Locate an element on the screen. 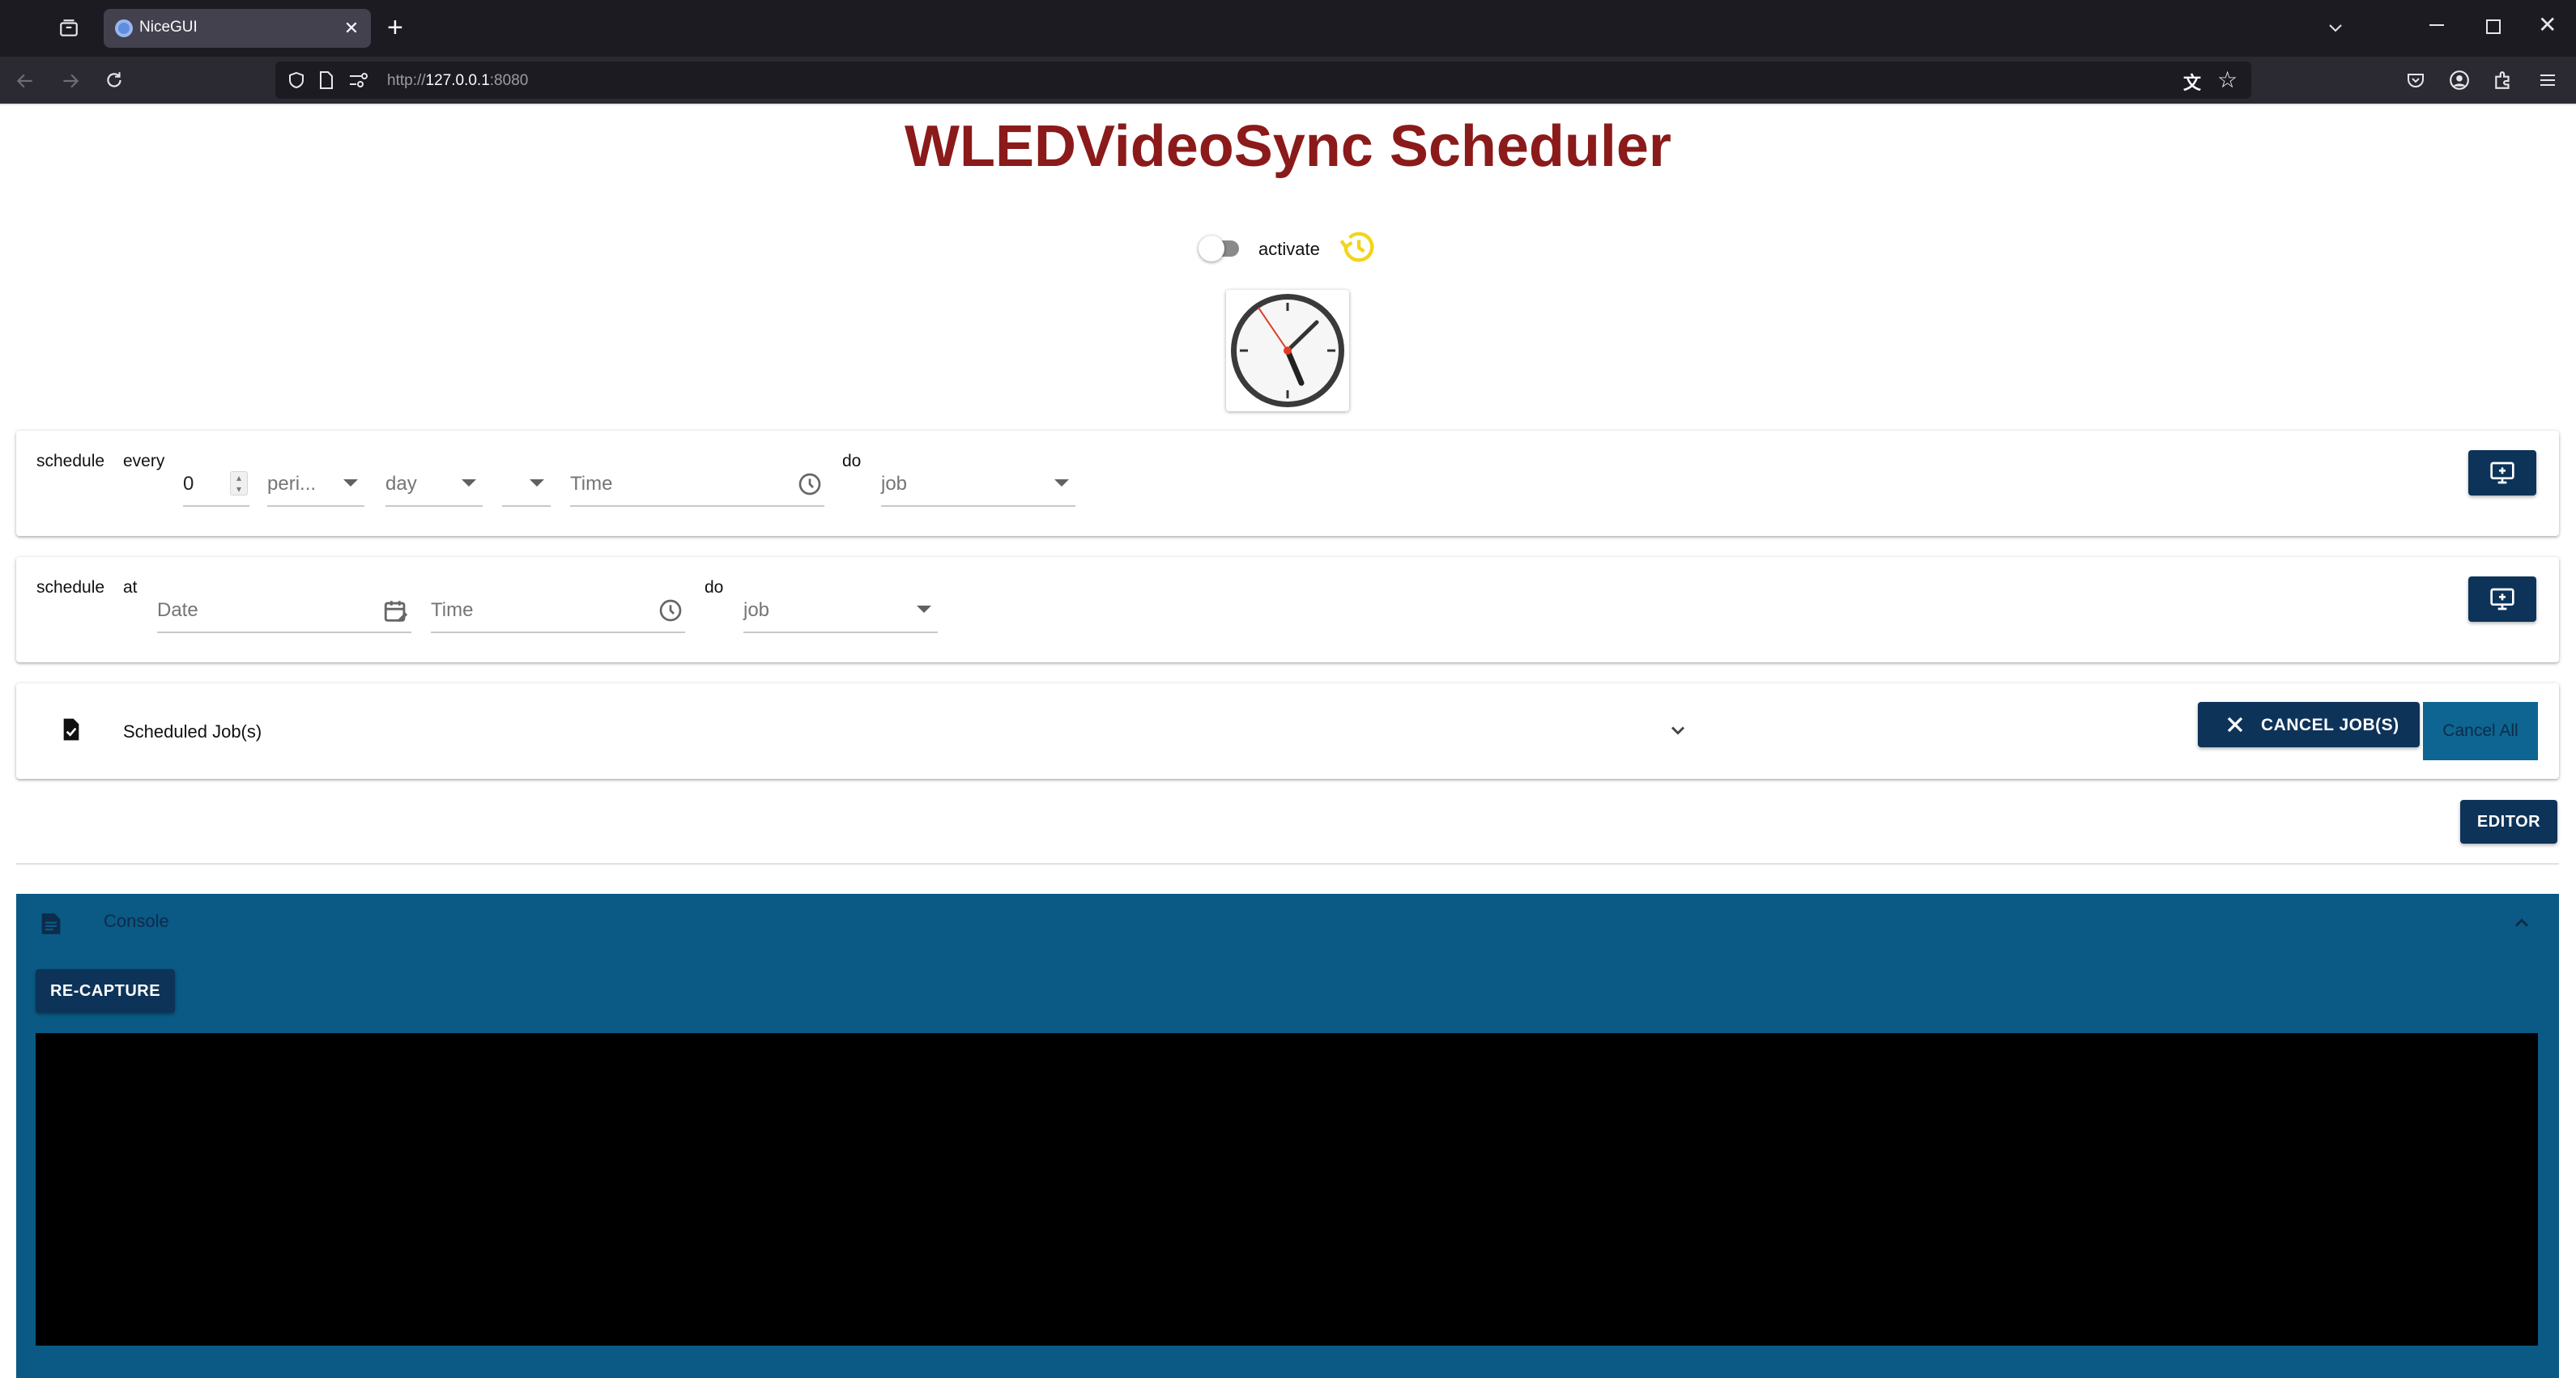  every-job-select: job is located at coordinates (978, 484).